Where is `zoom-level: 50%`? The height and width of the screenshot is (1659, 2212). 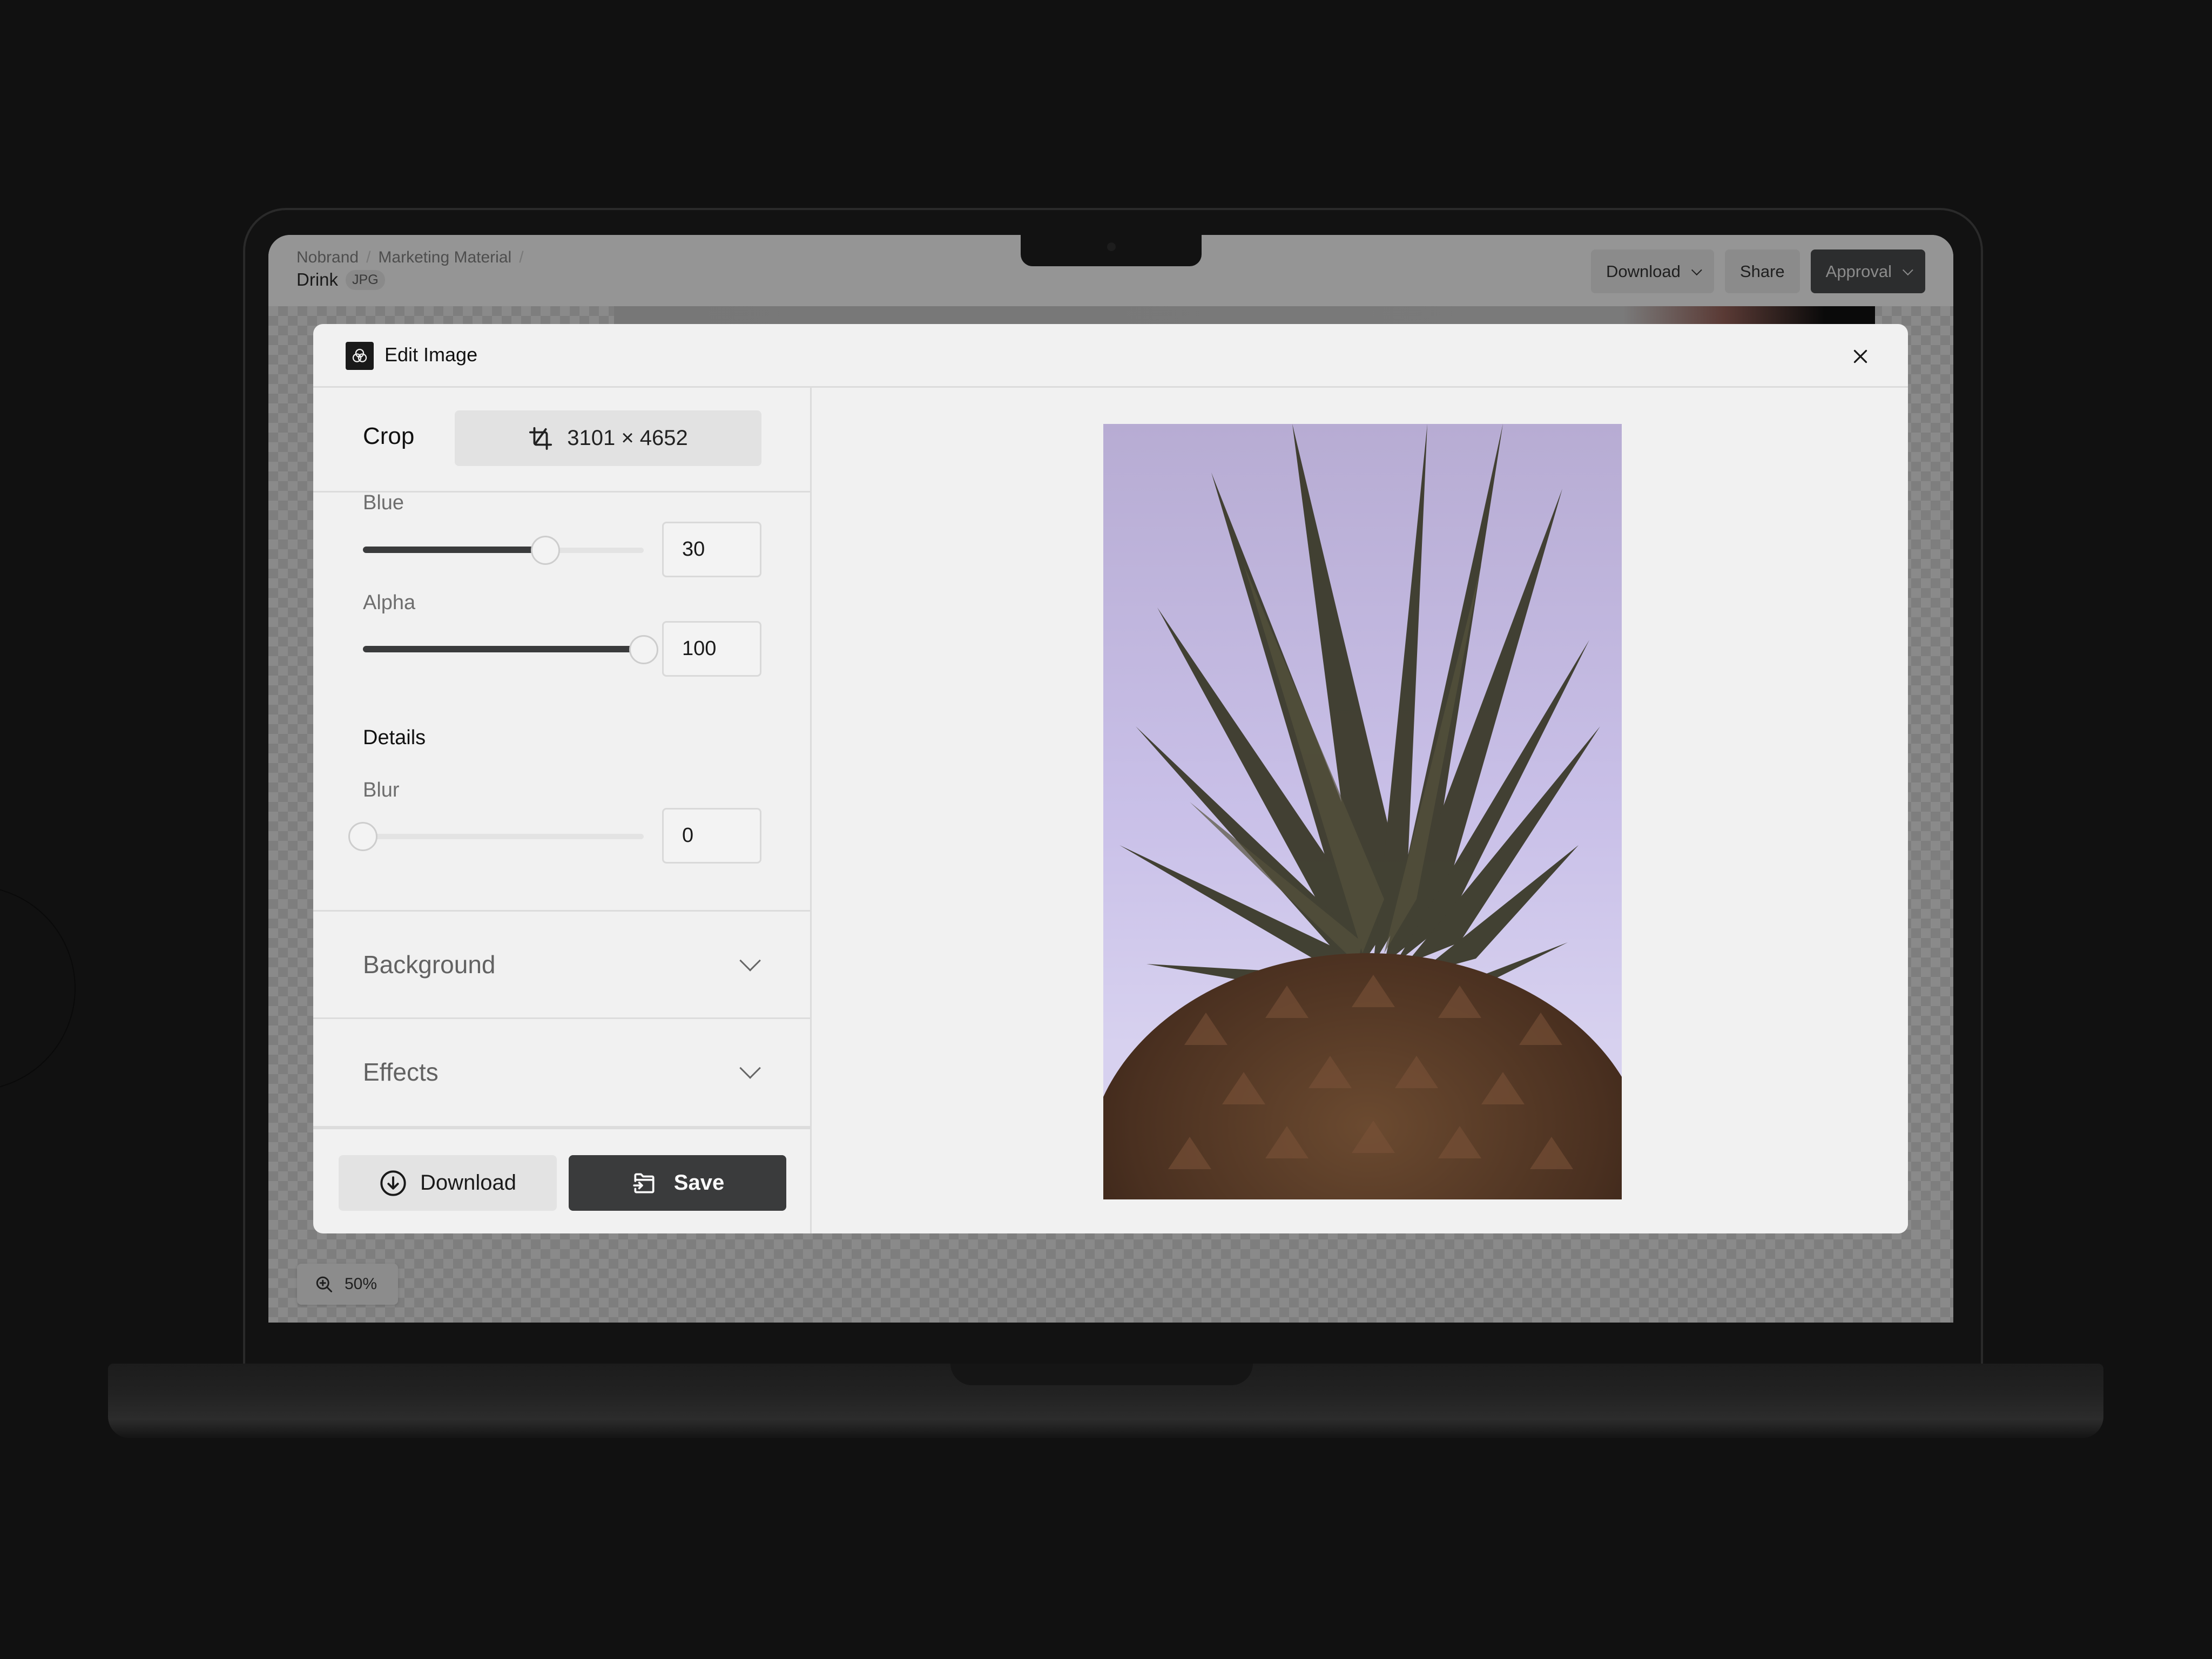
zoom-level: 50% is located at coordinates (361, 1284).